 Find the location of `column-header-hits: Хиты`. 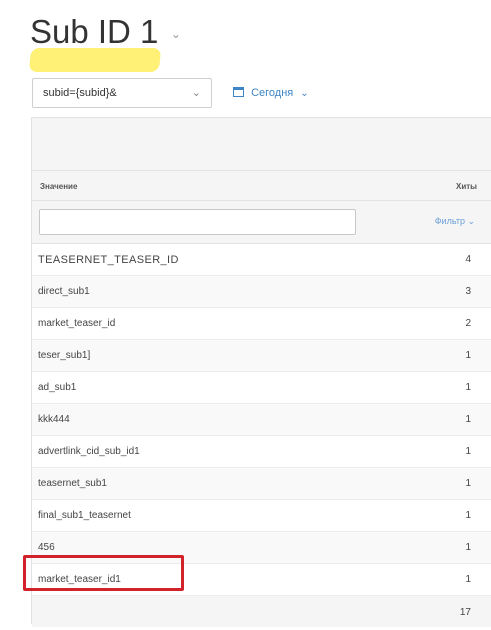

column-header-hits: Хиты is located at coordinates (466, 186).